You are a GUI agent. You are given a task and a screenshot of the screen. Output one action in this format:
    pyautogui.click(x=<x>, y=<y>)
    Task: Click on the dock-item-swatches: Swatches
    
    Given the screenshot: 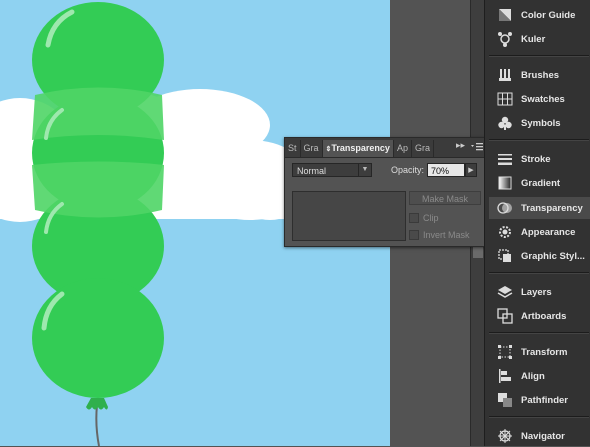 What is the action you would take?
    pyautogui.click(x=539, y=99)
    